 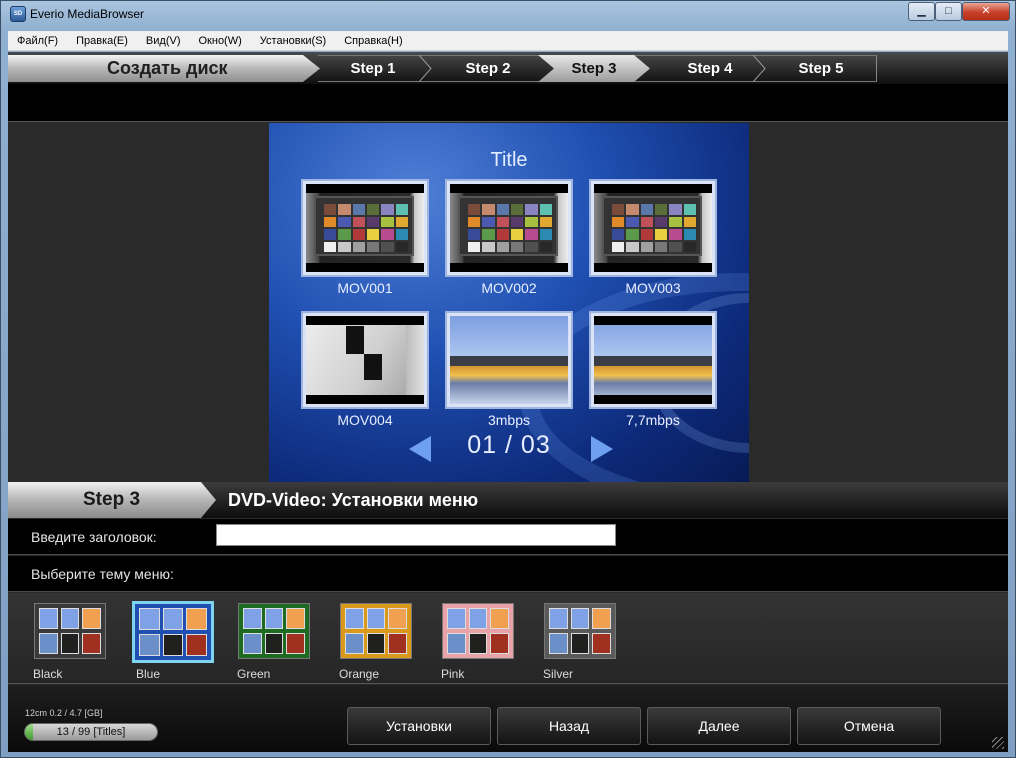 What do you see at coordinates (998, 743) in the screenshot?
I see `resize-grip-icon` at bounding box center [998, 743].